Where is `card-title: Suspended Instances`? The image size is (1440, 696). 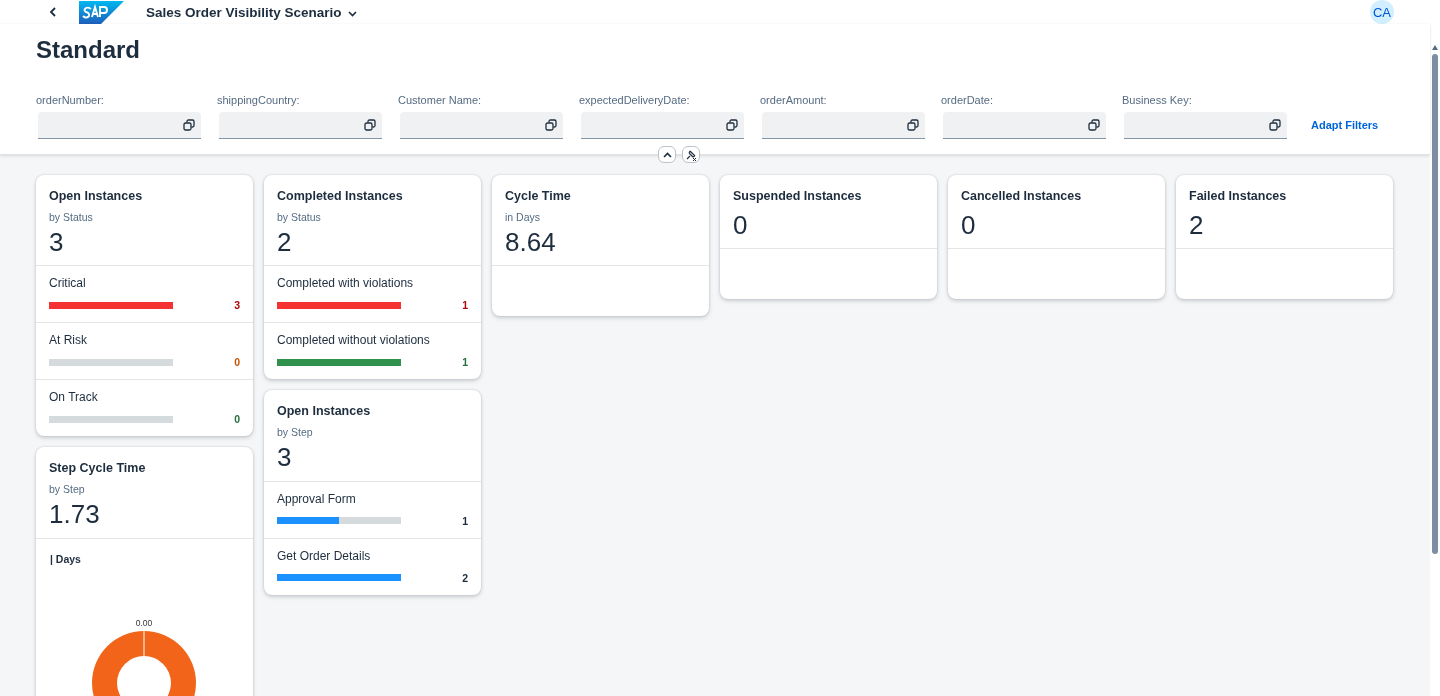 card-title: Suspended Instances is located at coordinates (797, 196).